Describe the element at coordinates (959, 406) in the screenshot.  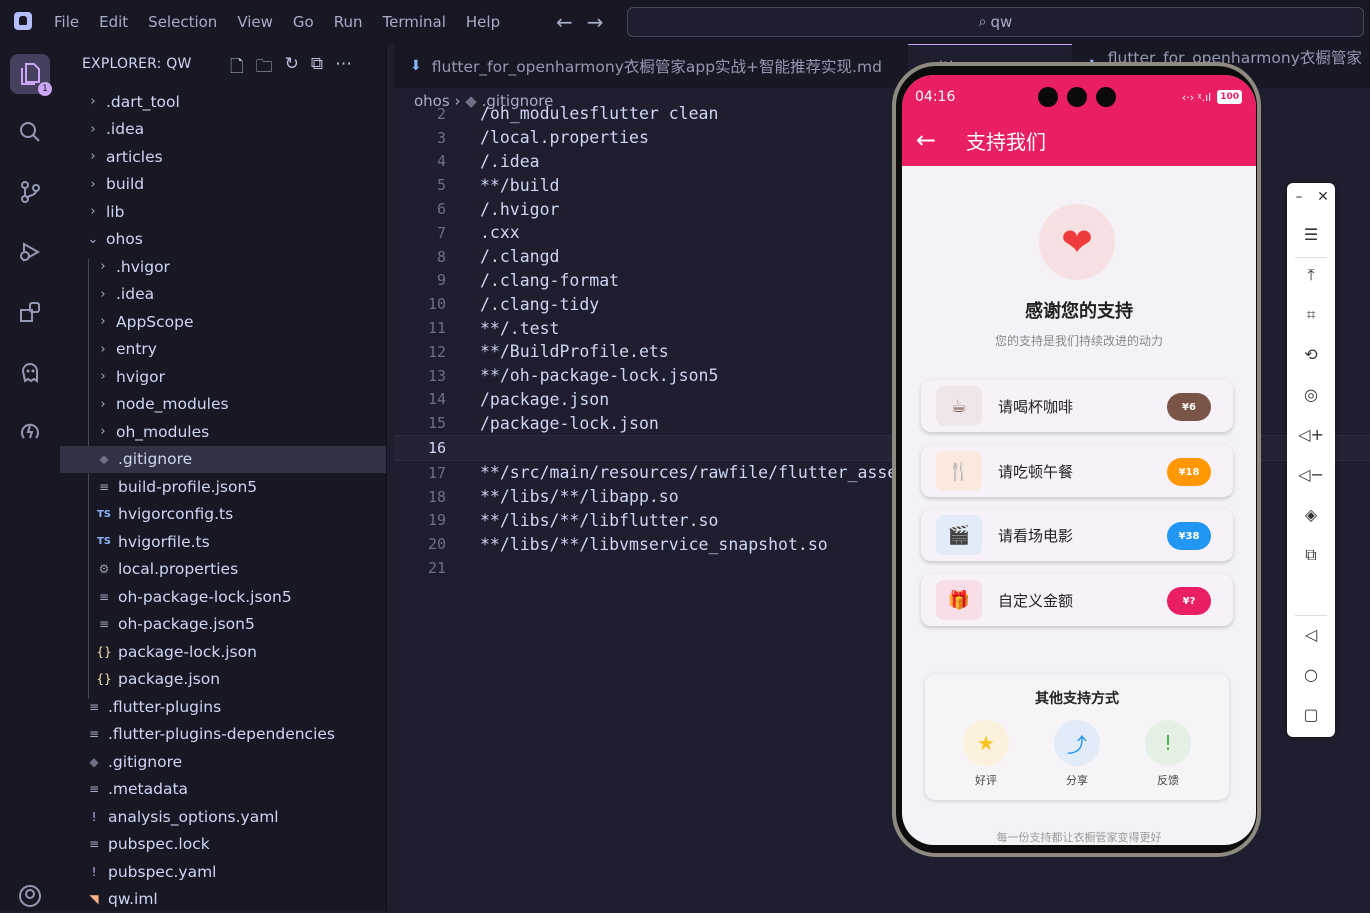
I see `coffee-icon: ☕` at that location.